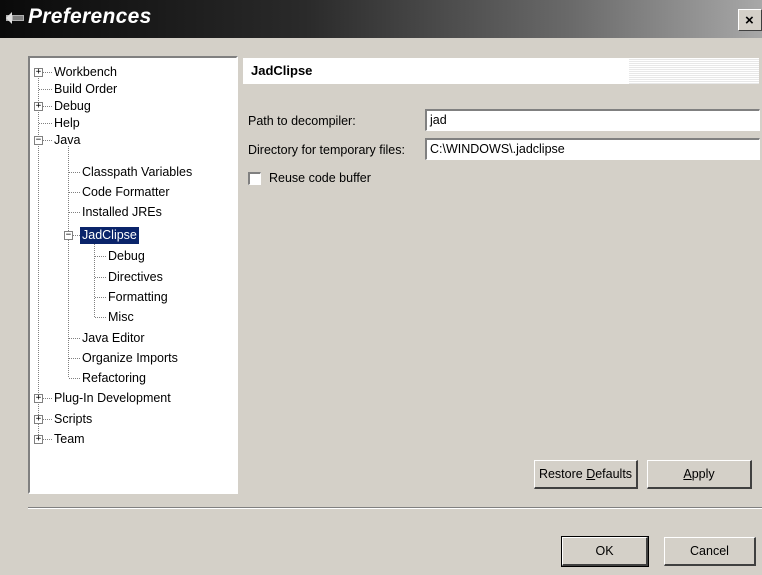 The height and width of the screenshot is (575, 762). What do you see at coordinates (687, 474) in the screenshot?
I see `apply-mnemonic: A` at bounding box center [687, 474].